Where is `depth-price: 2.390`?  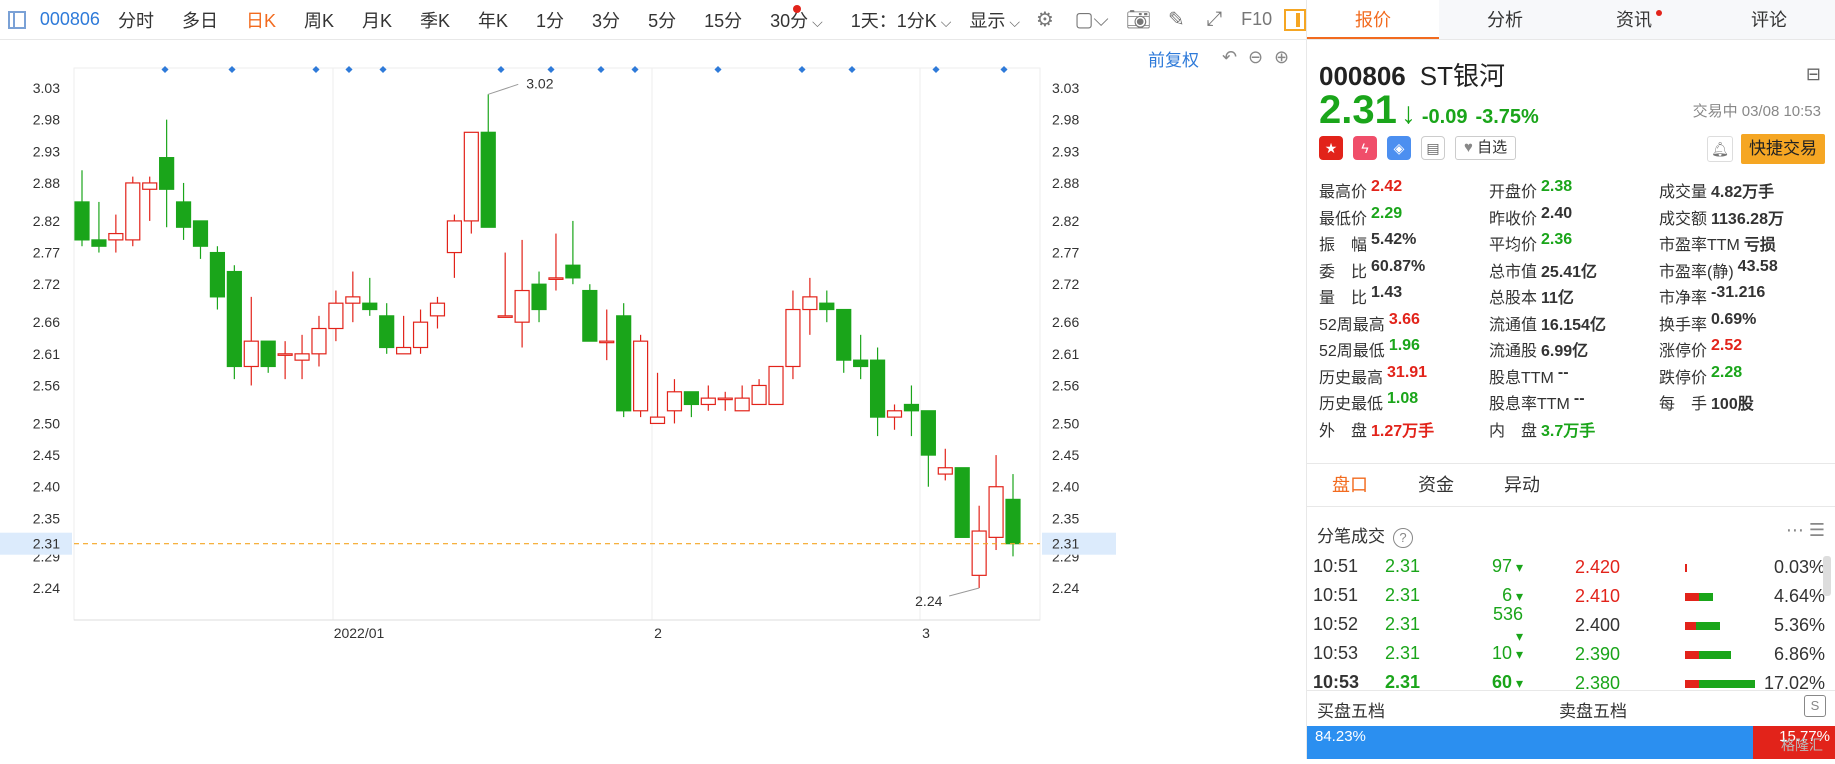 depth-price: 2.390 is located at coordinates (1598, 654).